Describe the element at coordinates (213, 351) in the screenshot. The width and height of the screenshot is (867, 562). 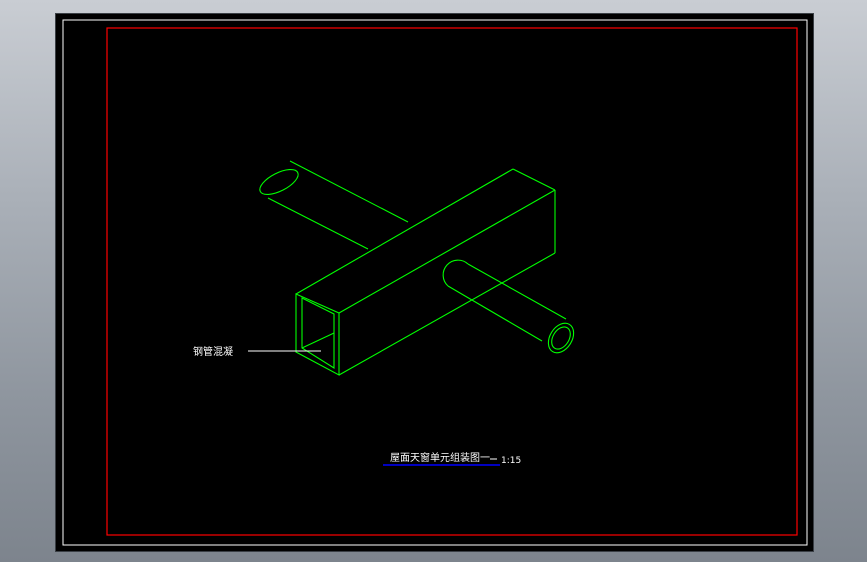
I see `callout-label: 钢管混凝` at that location.